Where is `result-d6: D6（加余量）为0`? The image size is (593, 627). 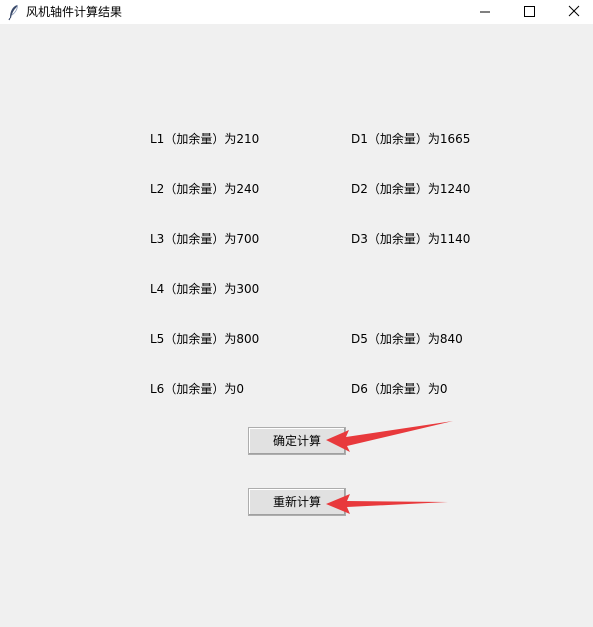
result-d6: D6（加余量）为0 is located at coordinates (399, 389).